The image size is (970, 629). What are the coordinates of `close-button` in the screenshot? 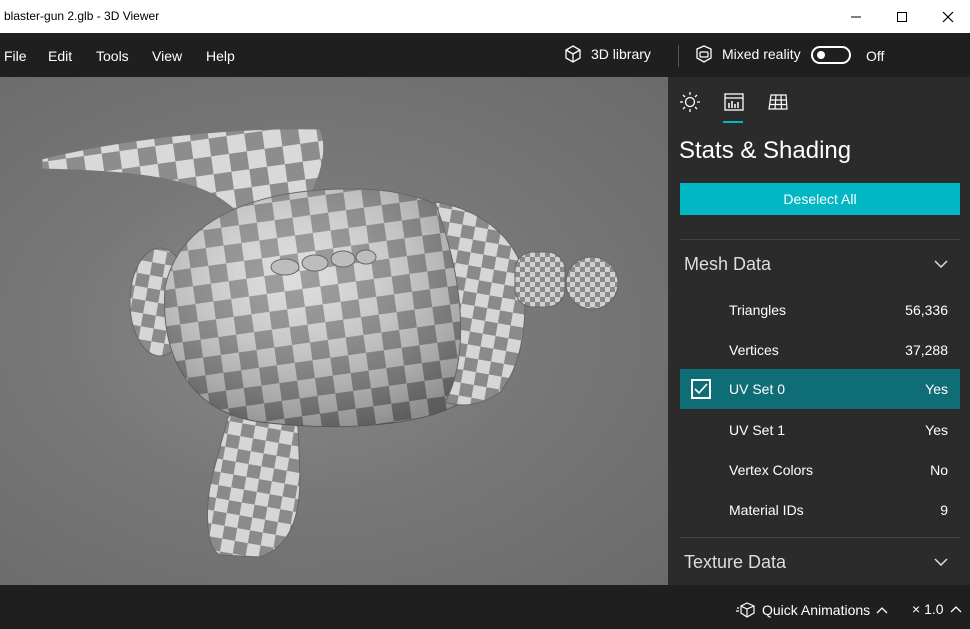 It's located at (947, 16).